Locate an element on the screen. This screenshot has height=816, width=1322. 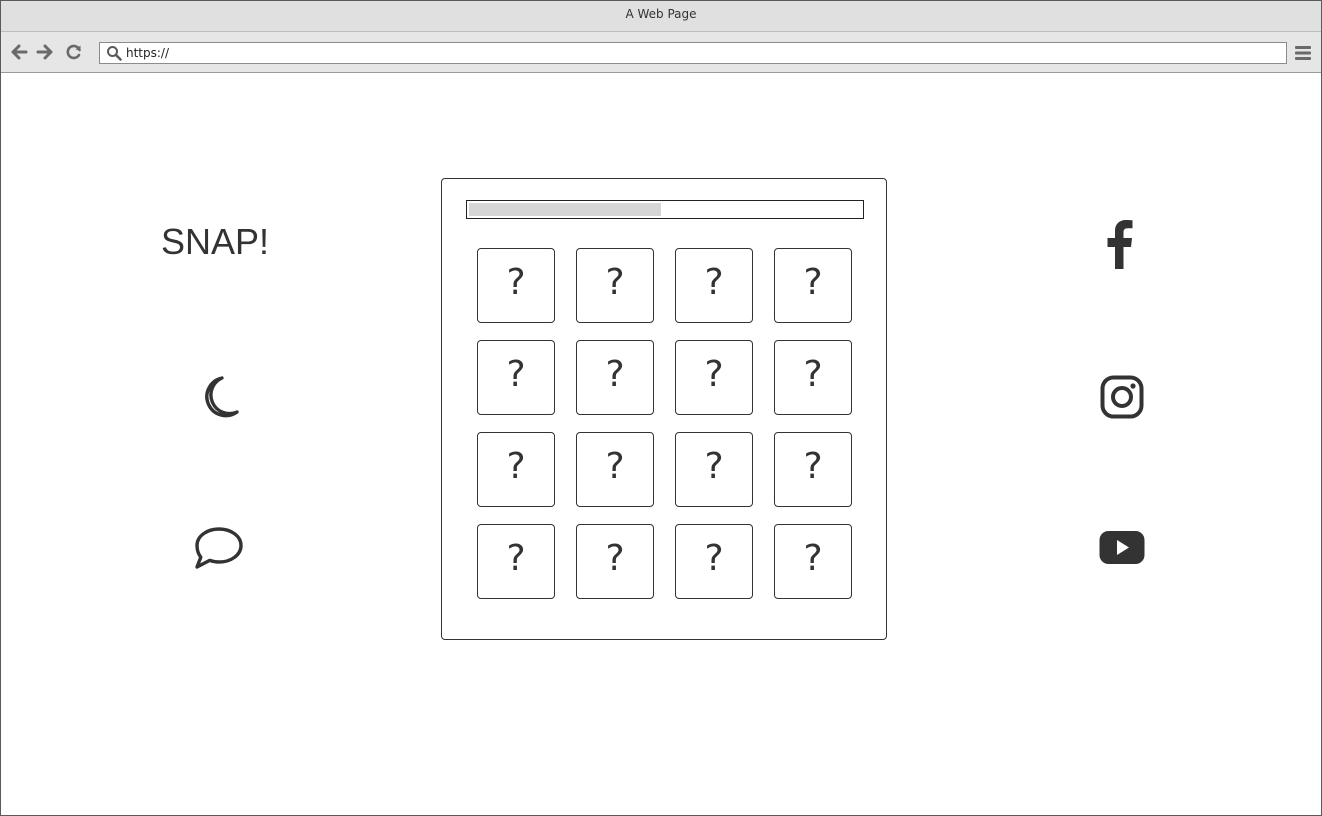
speech-bubble-icon is located at coordinates (219, 550).